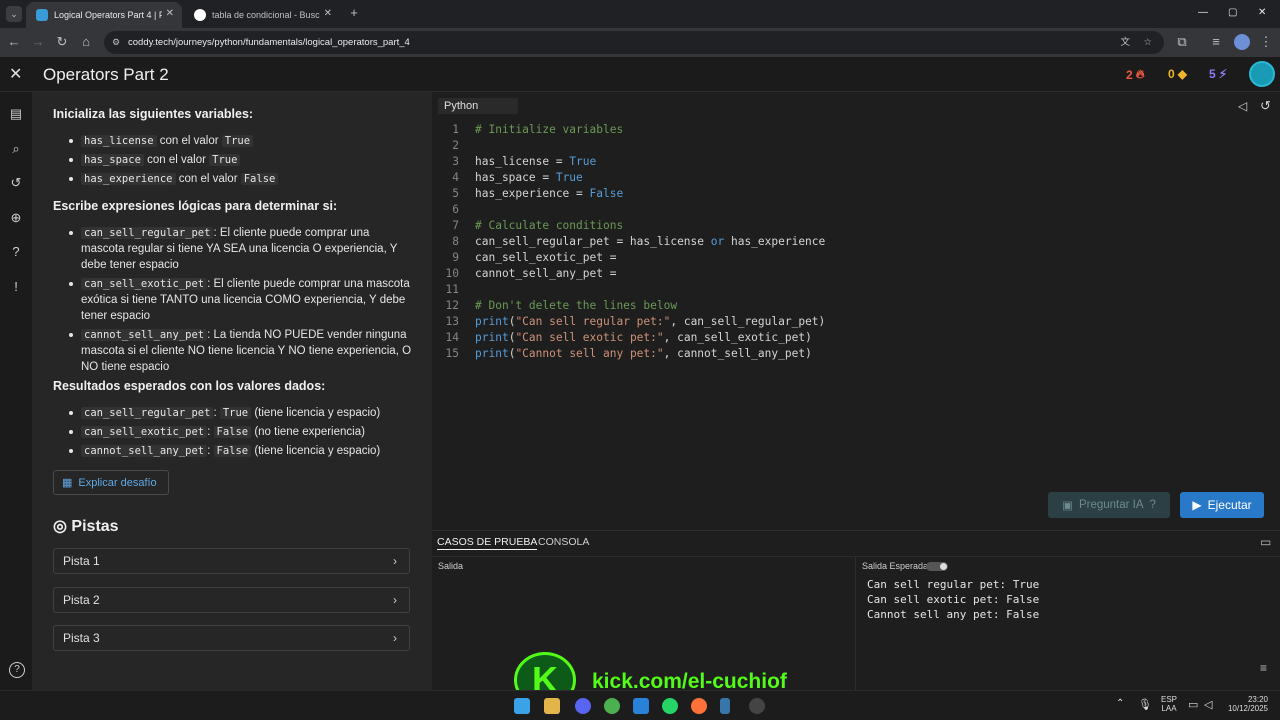  Describe the element at coordinates (1242, 106) in the screenshot. I see `speaker-icon: ◁` at that location.